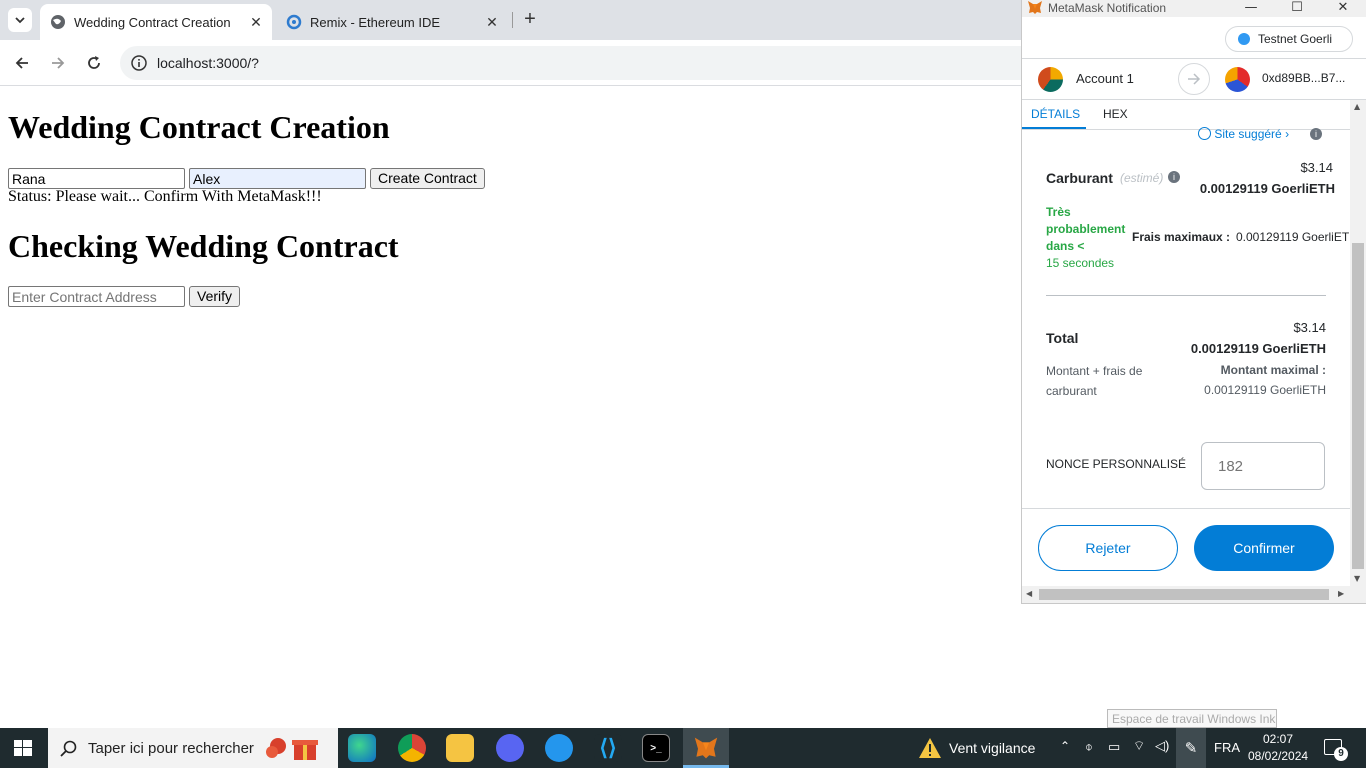  I want to click on scroll-right-icon: ▶, so click(1341, 593).